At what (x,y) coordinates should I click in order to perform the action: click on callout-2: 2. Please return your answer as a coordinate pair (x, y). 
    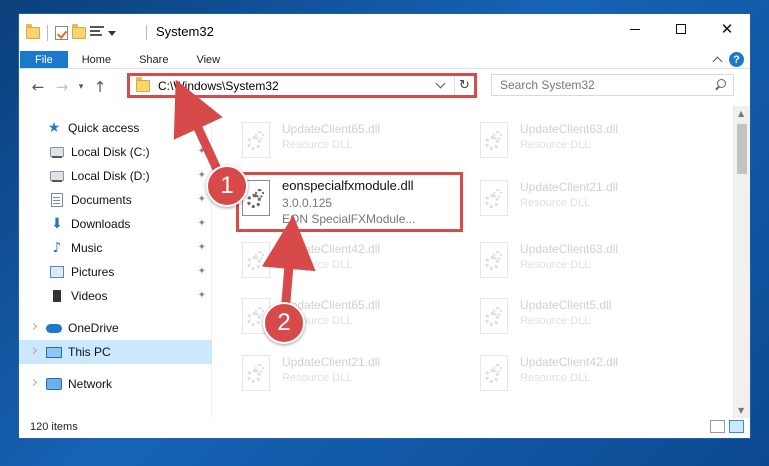
    Looking at the image, I should click on (284, 323).